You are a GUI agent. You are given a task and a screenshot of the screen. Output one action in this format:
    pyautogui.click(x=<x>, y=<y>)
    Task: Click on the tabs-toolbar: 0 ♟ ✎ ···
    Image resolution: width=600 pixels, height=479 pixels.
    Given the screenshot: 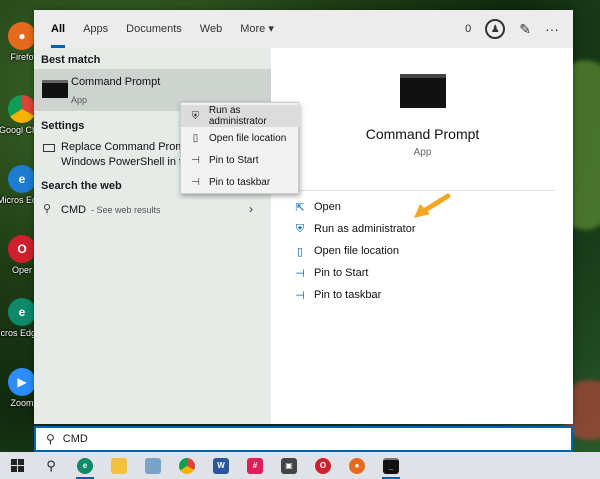 What is the action you would take?
    pyautogui.click(x=519, y=29)
    